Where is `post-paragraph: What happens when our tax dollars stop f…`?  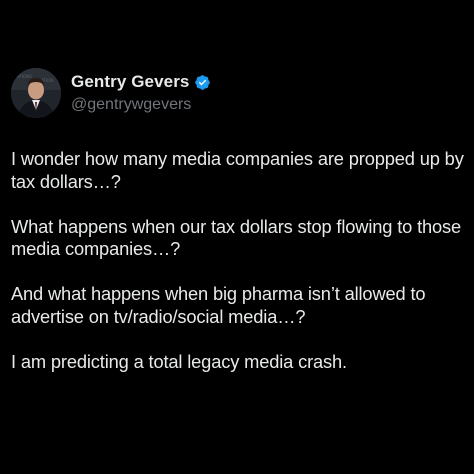 post-paragraph: What happens when our tax dollars stop f… is located at coordinates (236, 237).